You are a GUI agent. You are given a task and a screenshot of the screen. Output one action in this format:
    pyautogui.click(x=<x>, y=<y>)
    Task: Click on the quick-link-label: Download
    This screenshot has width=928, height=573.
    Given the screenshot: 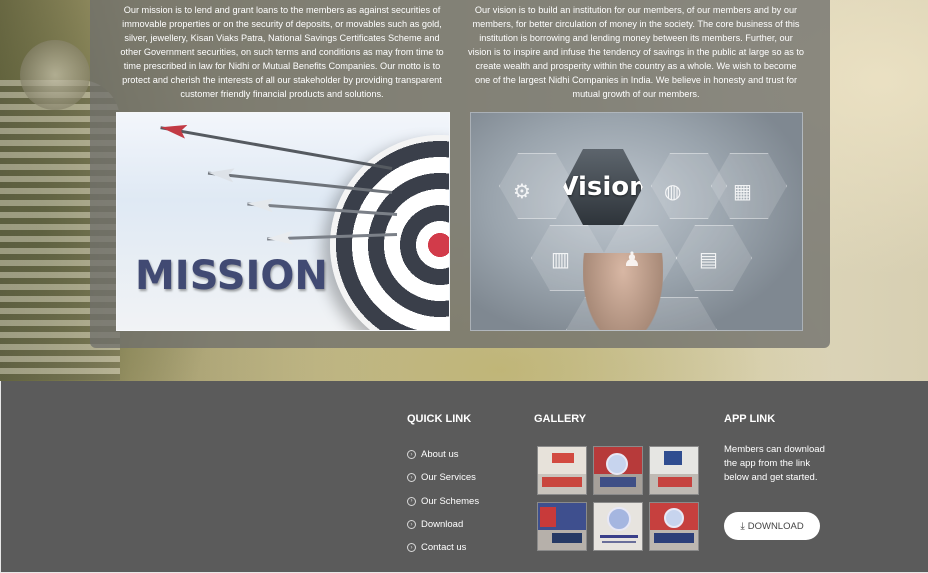 What is the action you would take?
    pyautogui.click(x=442, y=525)
    